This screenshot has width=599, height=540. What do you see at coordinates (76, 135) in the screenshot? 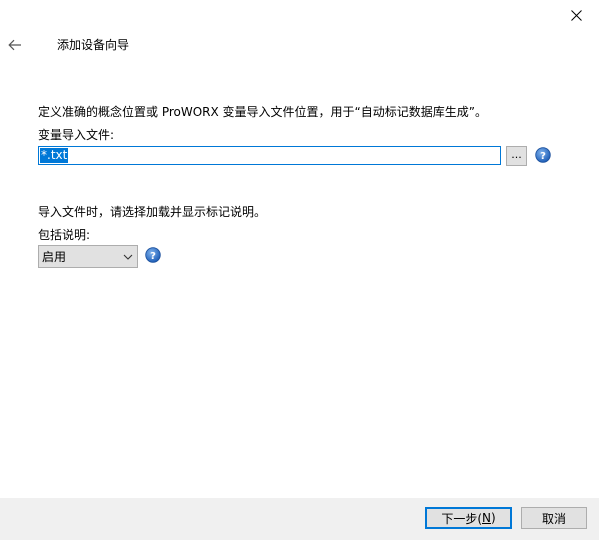
I see `variable-import-file-label: 变量导入文件:` at bounding box center [76, 135].